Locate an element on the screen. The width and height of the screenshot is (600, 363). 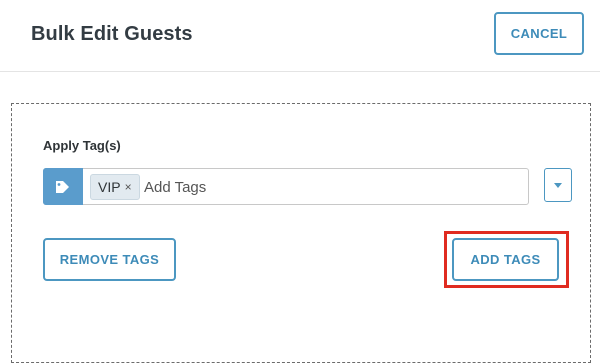
remove-tags-button: REMOVE TAGS is located at coordinates (109, 259).